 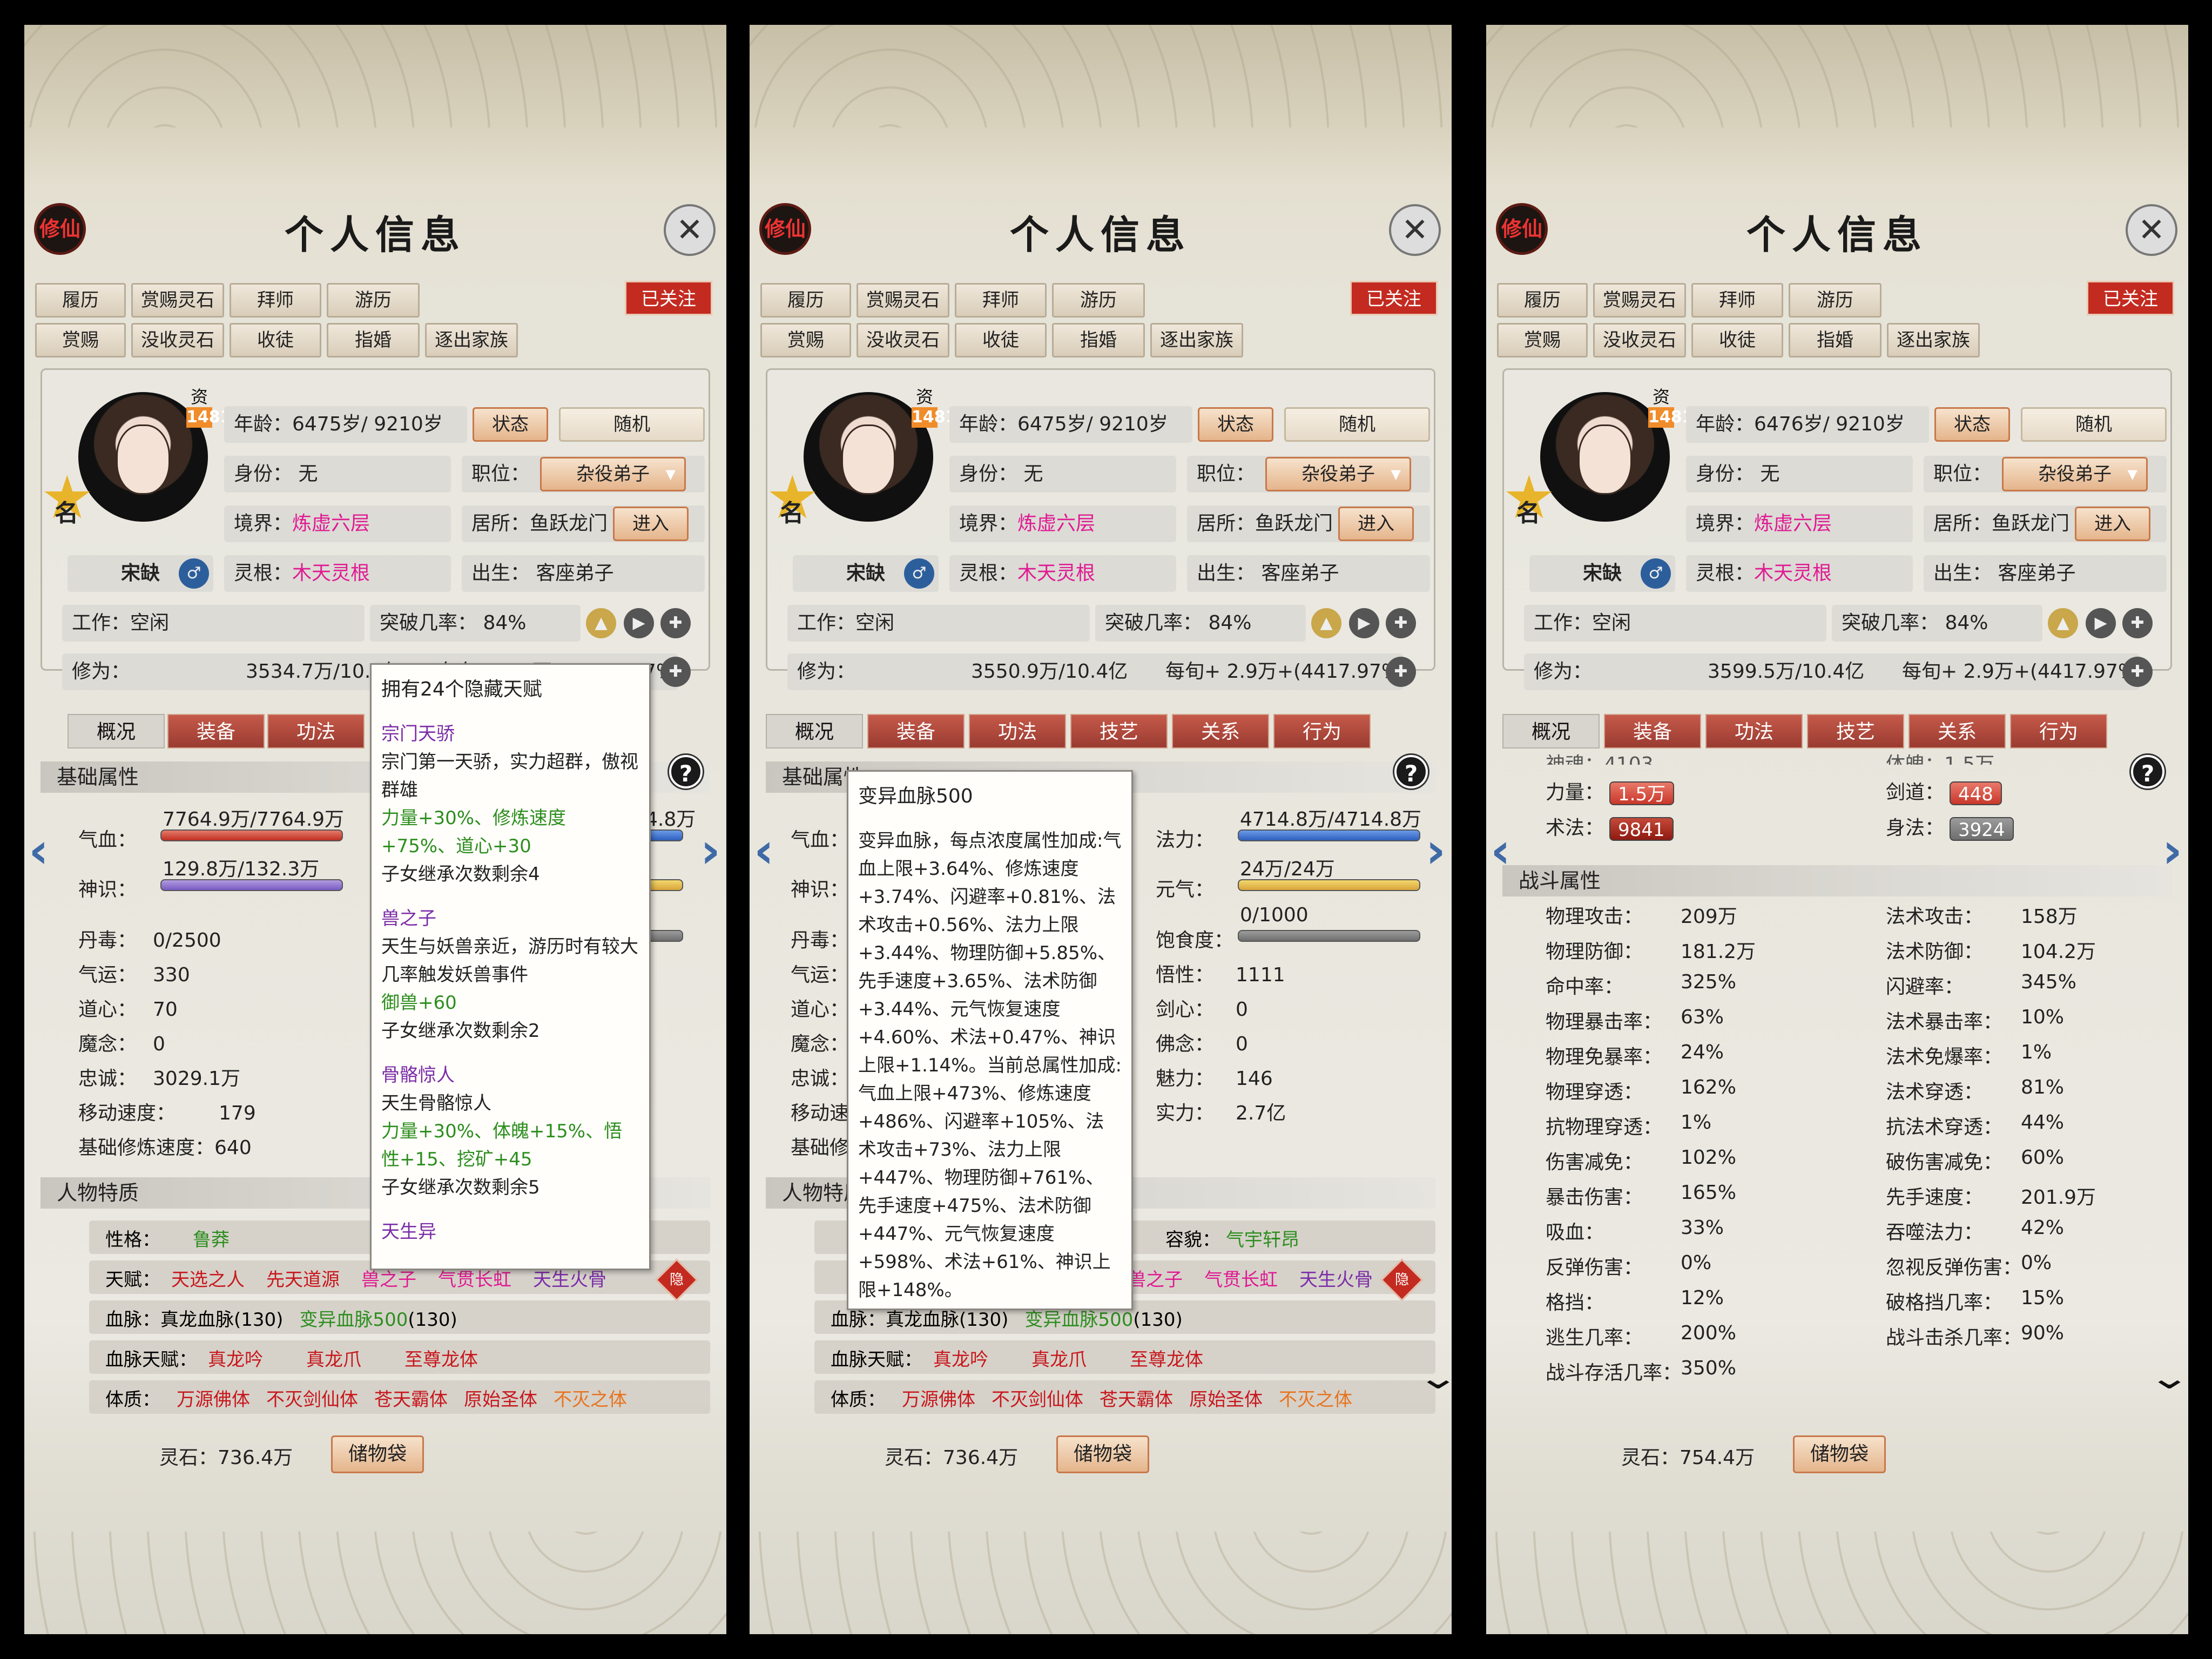 I want to click on sense-label: 神识：, so click(x=820, y=890).